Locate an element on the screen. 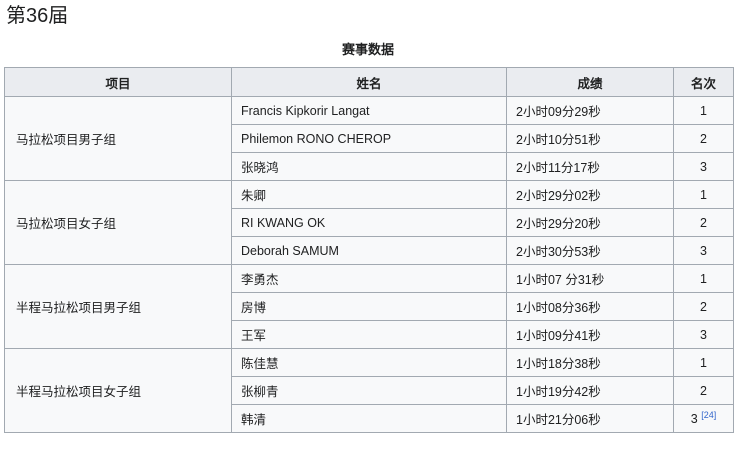 The width and height of the screenshot is (742, 454). athlete-name: 房博 is located at coordinates (369, 306).